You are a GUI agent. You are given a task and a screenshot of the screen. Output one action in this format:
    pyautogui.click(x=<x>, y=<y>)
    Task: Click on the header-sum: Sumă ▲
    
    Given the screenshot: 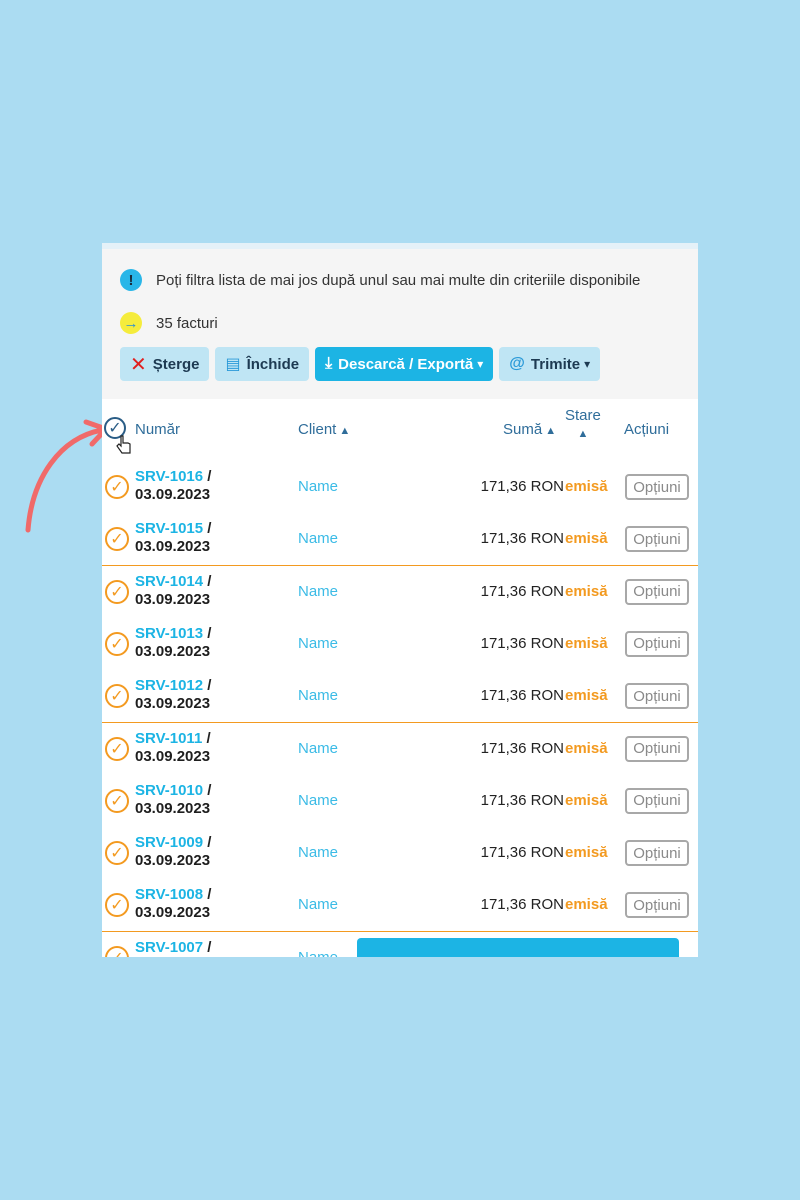 What is the action you would take?
    pyautogui.click(x=529, y=429)
    